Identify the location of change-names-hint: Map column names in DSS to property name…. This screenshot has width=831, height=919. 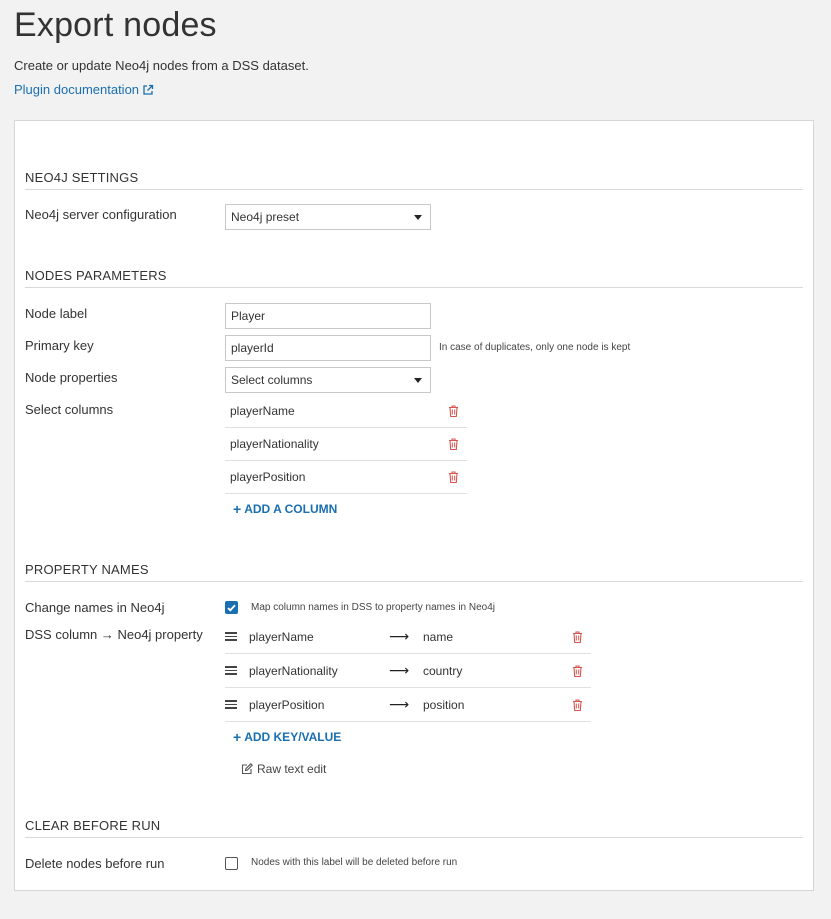
(373, 607).